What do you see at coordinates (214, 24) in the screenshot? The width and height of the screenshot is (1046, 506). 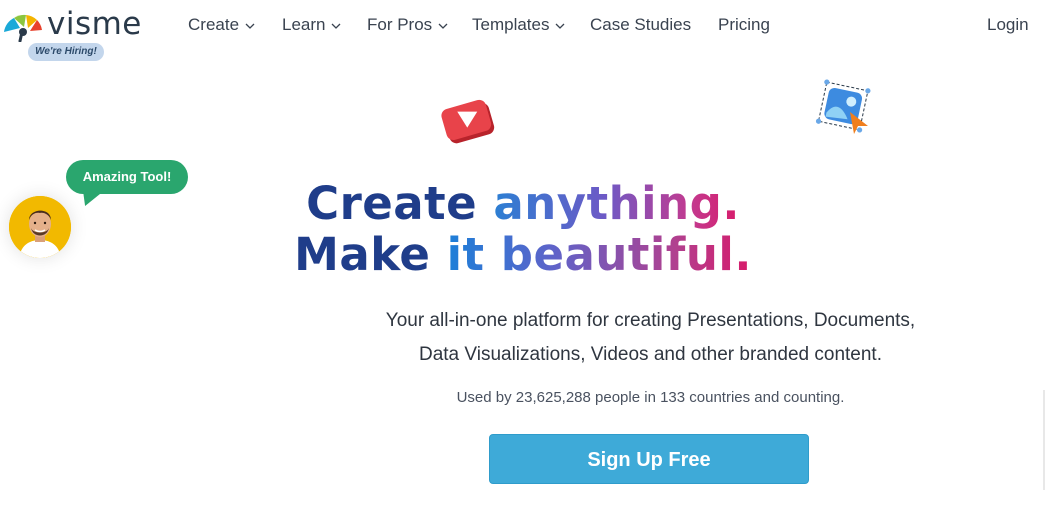 I see `nav-item-label: Create` at bounding box center [214, 24].